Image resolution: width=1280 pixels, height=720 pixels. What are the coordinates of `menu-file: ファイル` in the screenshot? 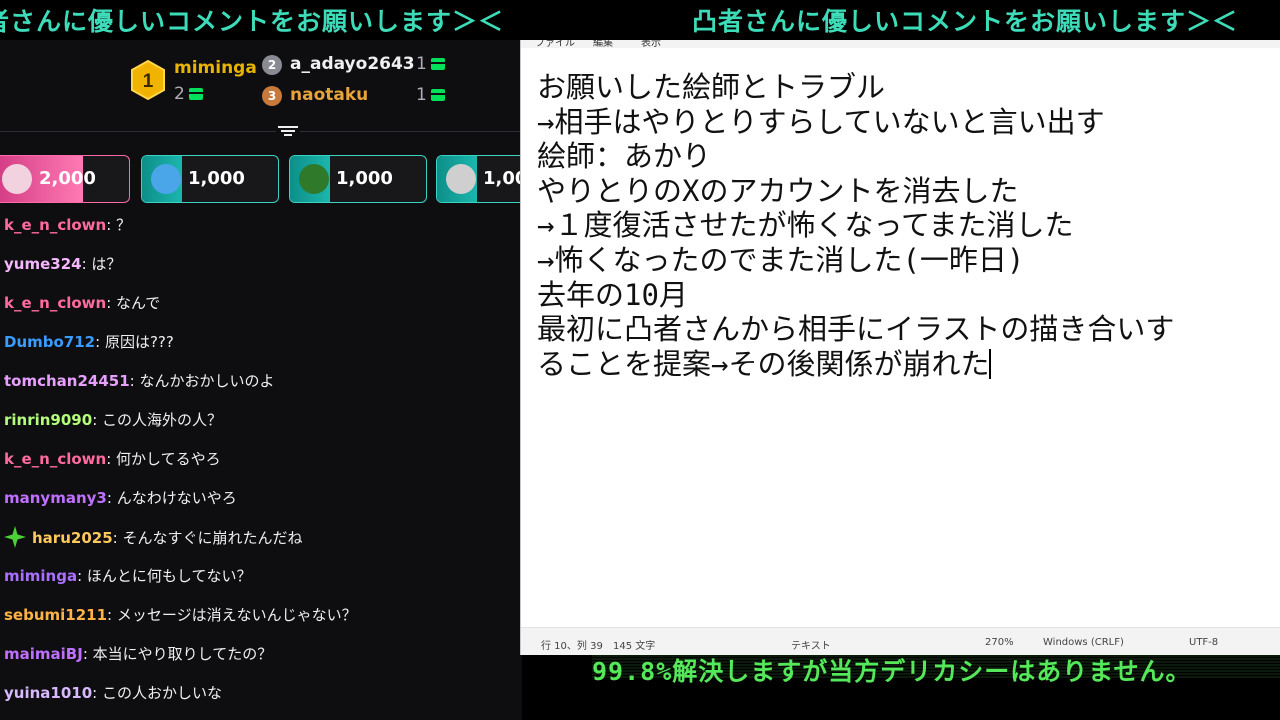 It's located at (555, 44).